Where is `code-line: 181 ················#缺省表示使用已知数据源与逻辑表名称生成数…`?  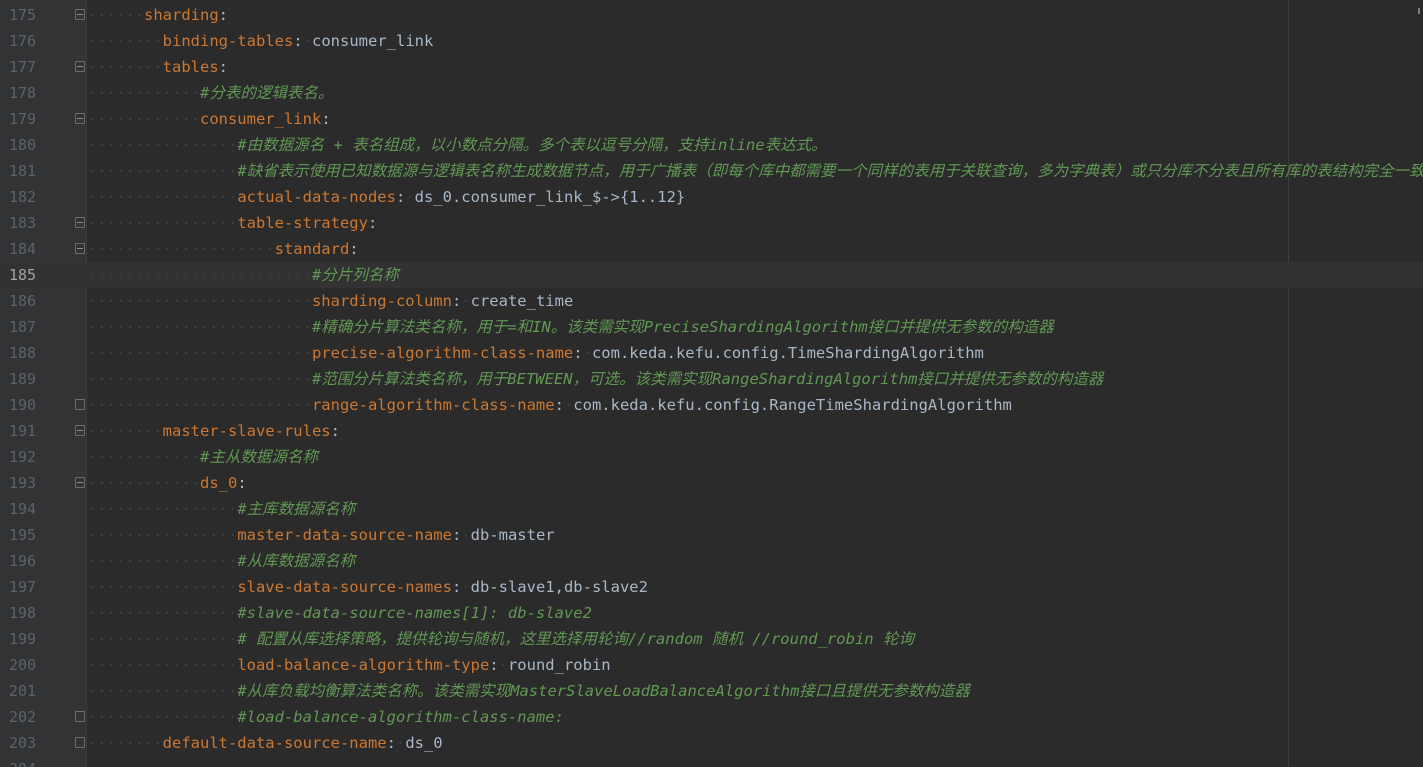
code-line: 181 ················#缺省表示使用已知数据源与逻辑表名称生成数… is located at coordinates (711, 171).